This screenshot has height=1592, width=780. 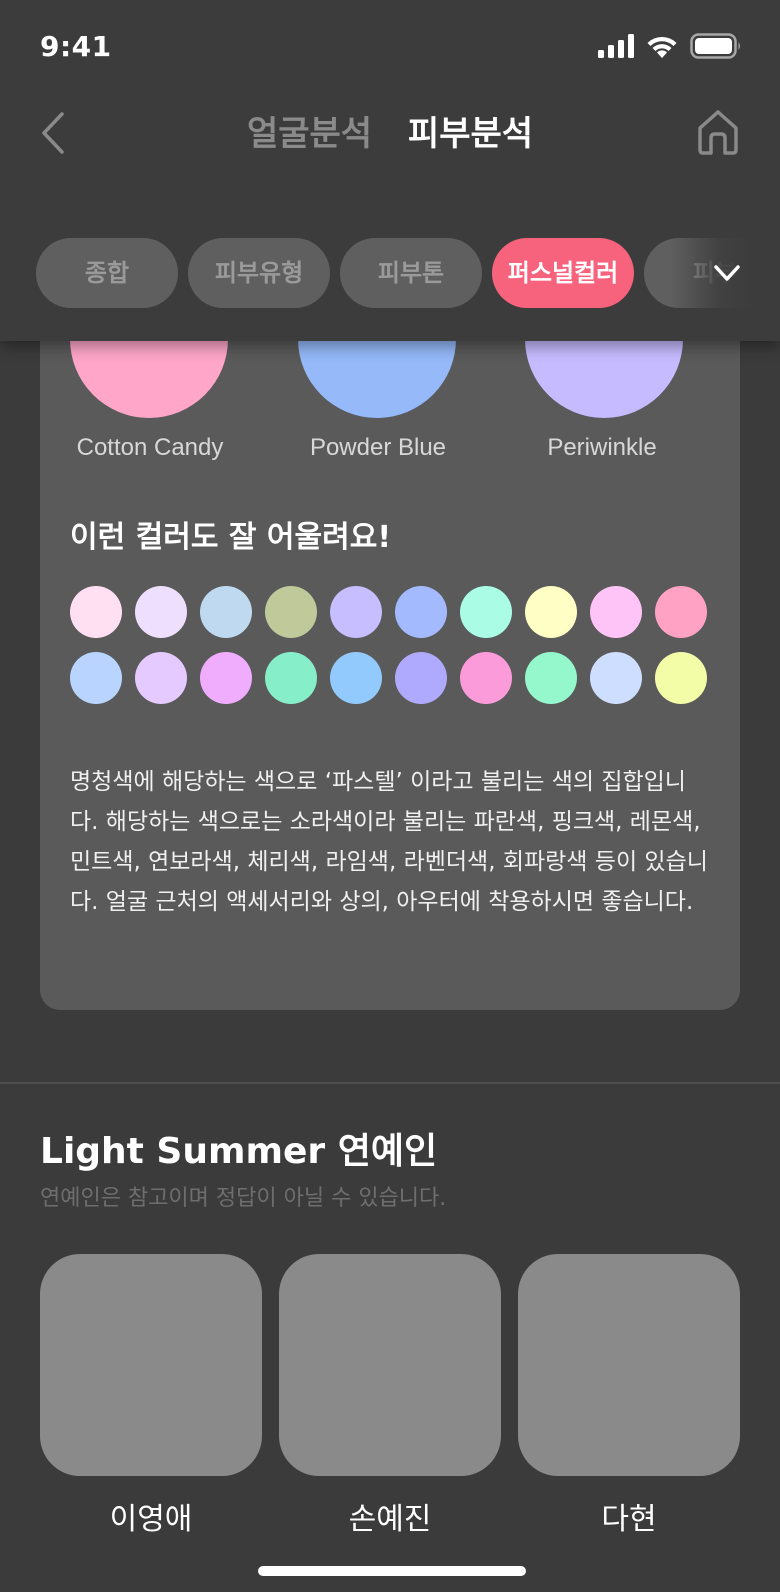 What do you see at coordinates (390, 46) in the screenshot?
I see `status-bar: 9:41` at bounding box center [390, 46].